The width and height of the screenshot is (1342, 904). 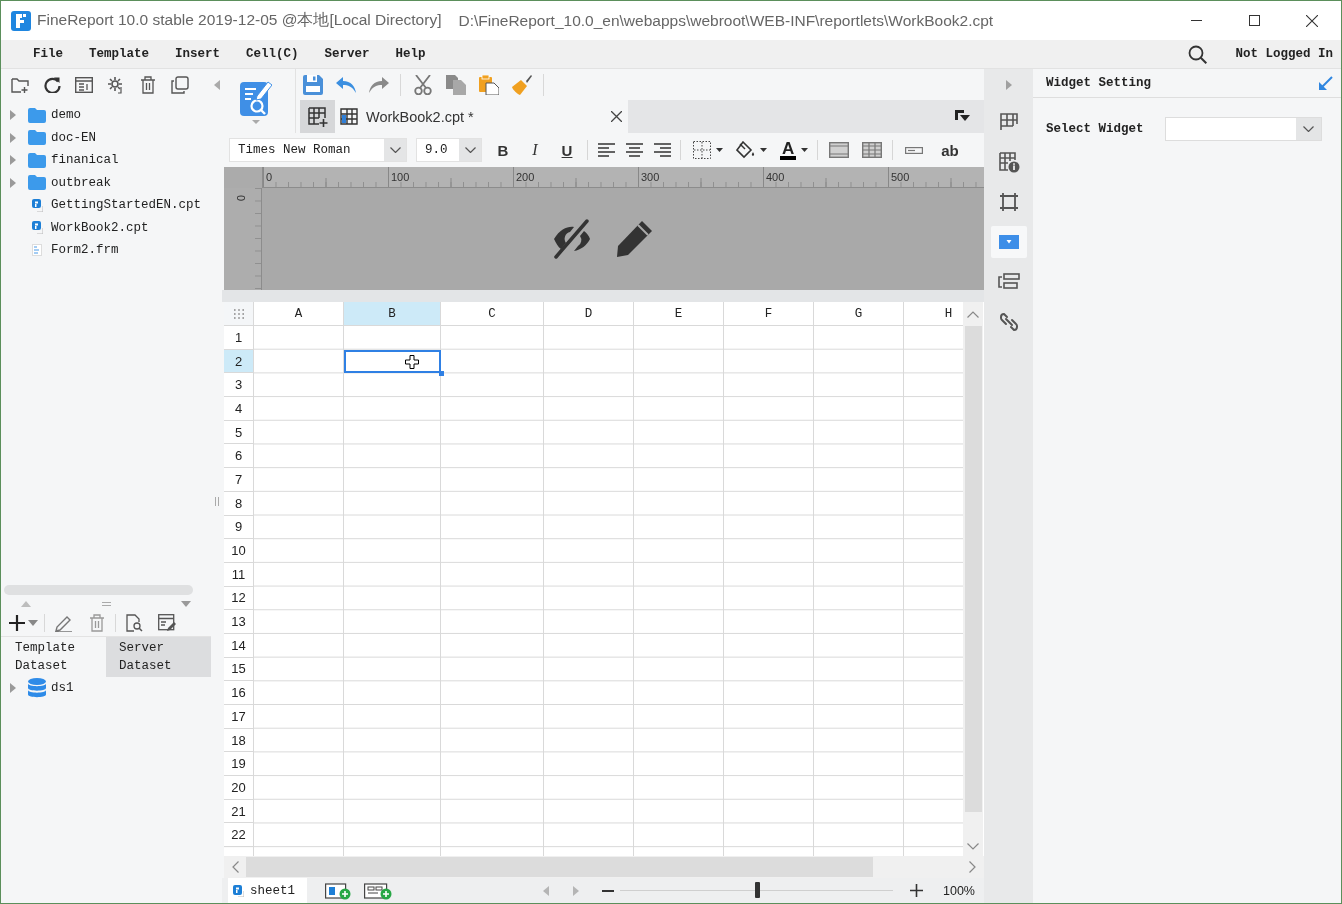 What do you see at coordinates (608, 890) in the screenshot?
I see `zoom-out-icon` at bounding box center [608, 890].